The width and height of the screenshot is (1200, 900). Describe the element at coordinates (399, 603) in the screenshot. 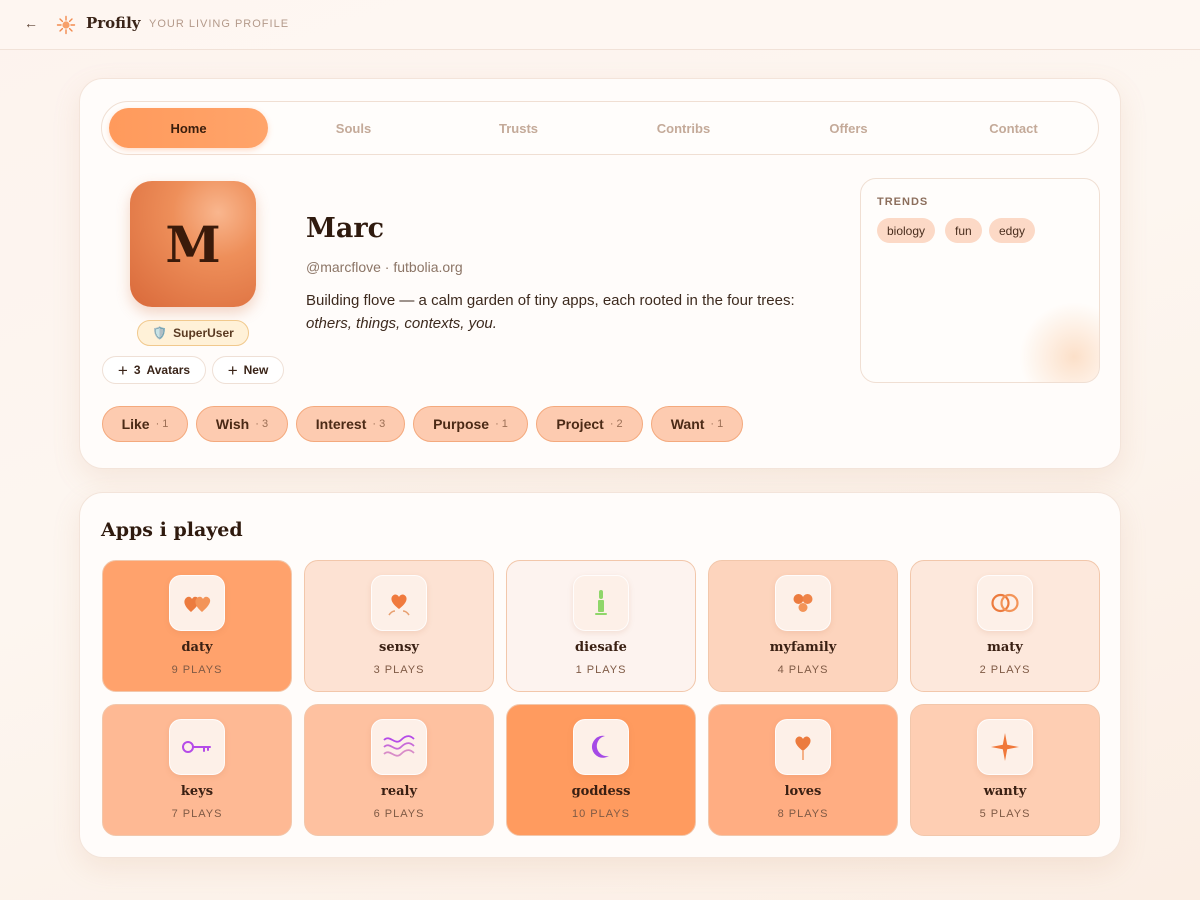

I see `heart-sprout-icon` at that location.